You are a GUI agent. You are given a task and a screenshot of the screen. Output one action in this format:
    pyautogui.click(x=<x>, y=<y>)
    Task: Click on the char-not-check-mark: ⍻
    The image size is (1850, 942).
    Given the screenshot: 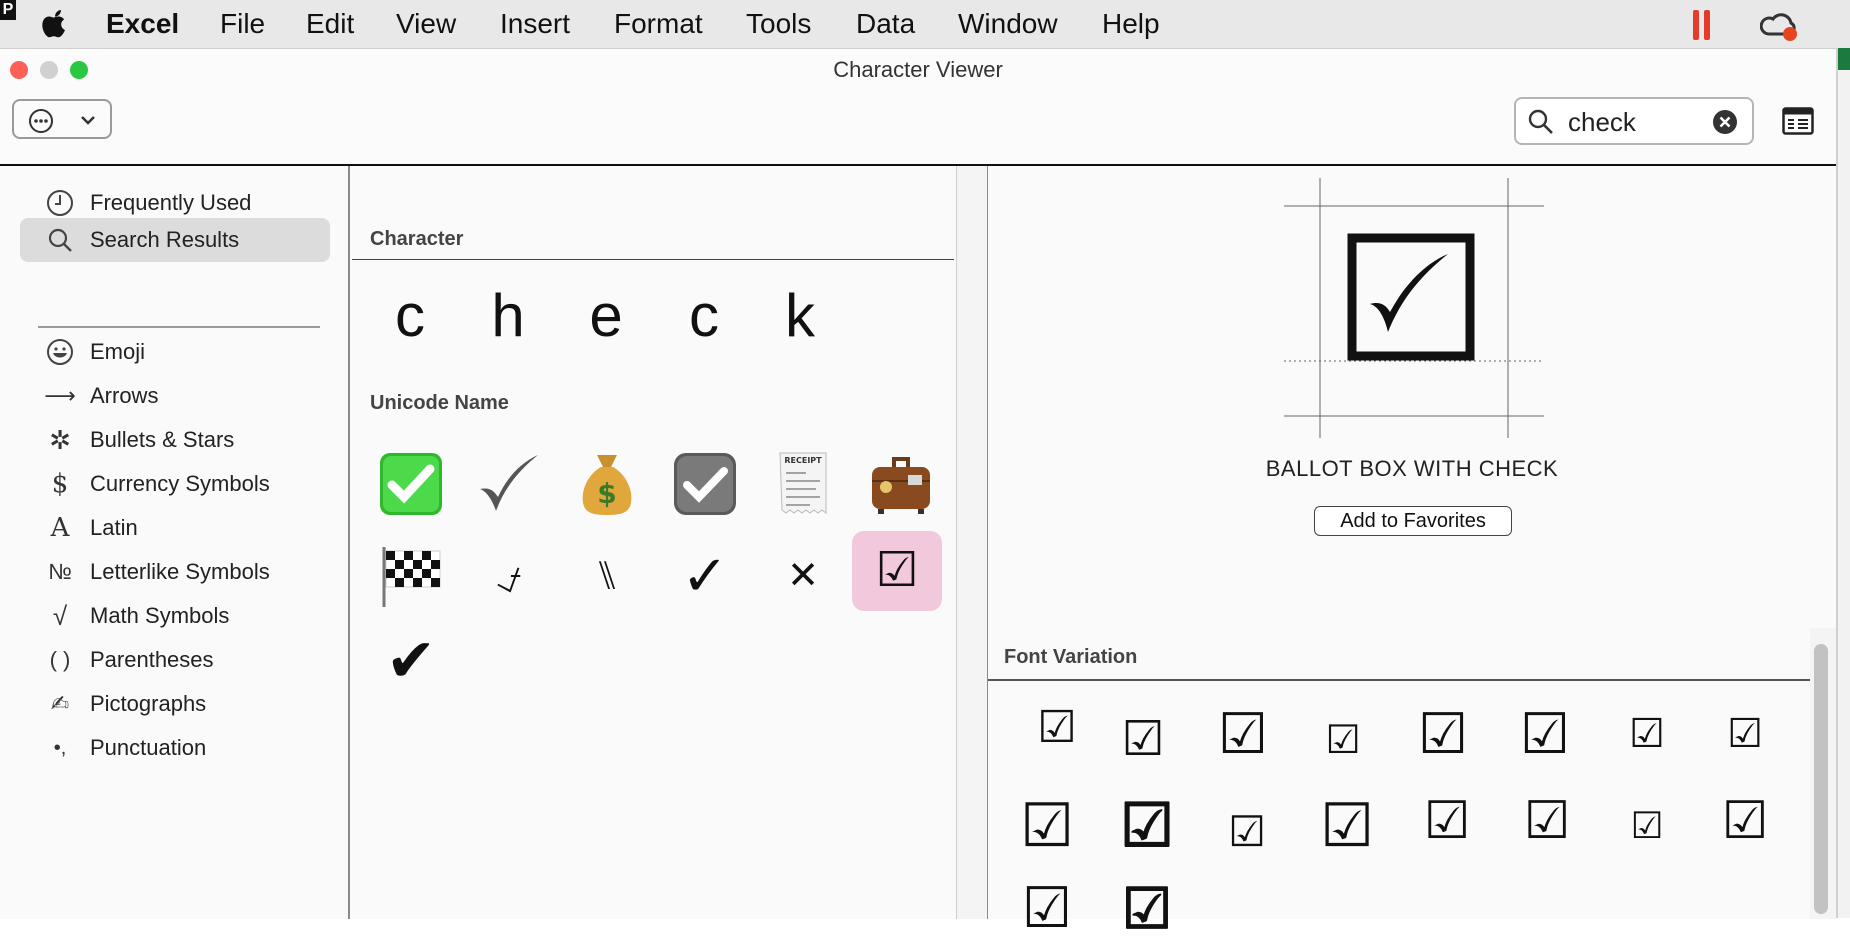 What is the action you would take?
    pyautogui.click(x=509, y=576)
    